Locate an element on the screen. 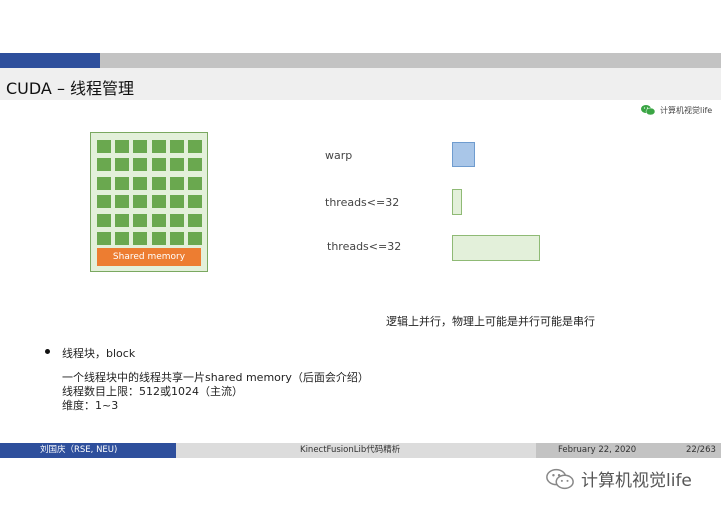  footer-date: February 22, 2020 is located at coordinates (597, 450).